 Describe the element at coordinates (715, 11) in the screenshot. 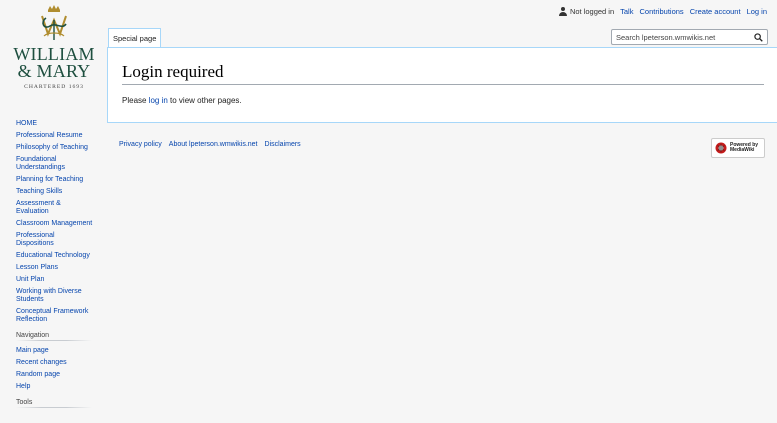

I see `create-account-link: Create account` at that location.